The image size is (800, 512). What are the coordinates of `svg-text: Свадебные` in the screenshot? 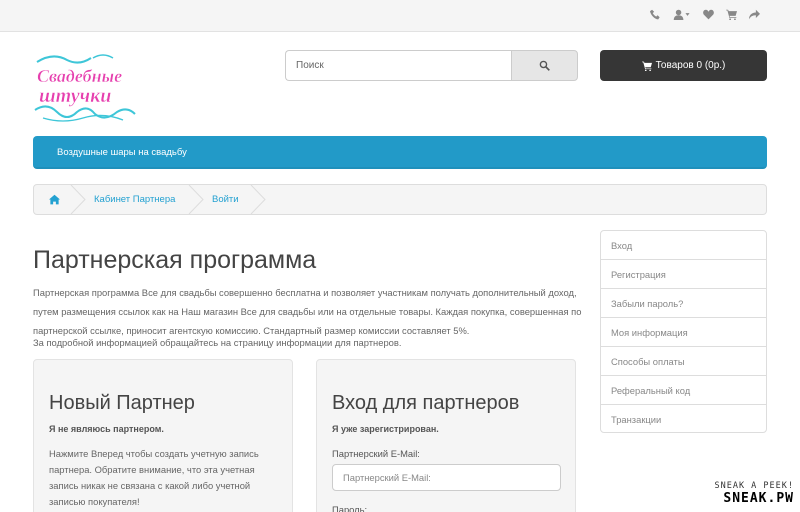 It's located at (79, 76).